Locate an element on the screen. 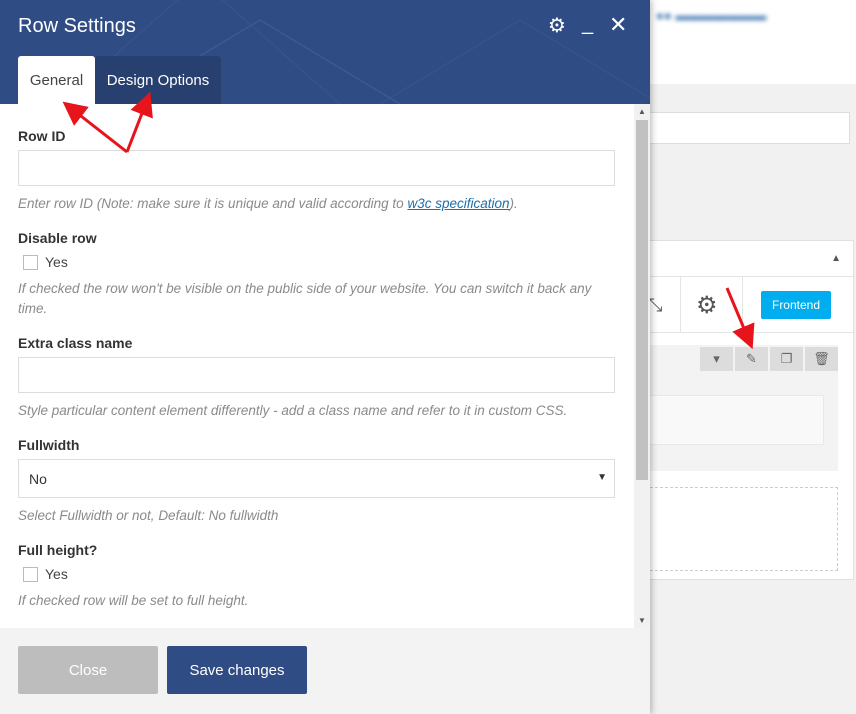  trash-icon: 🗑 is located at coordinates (821, 359).